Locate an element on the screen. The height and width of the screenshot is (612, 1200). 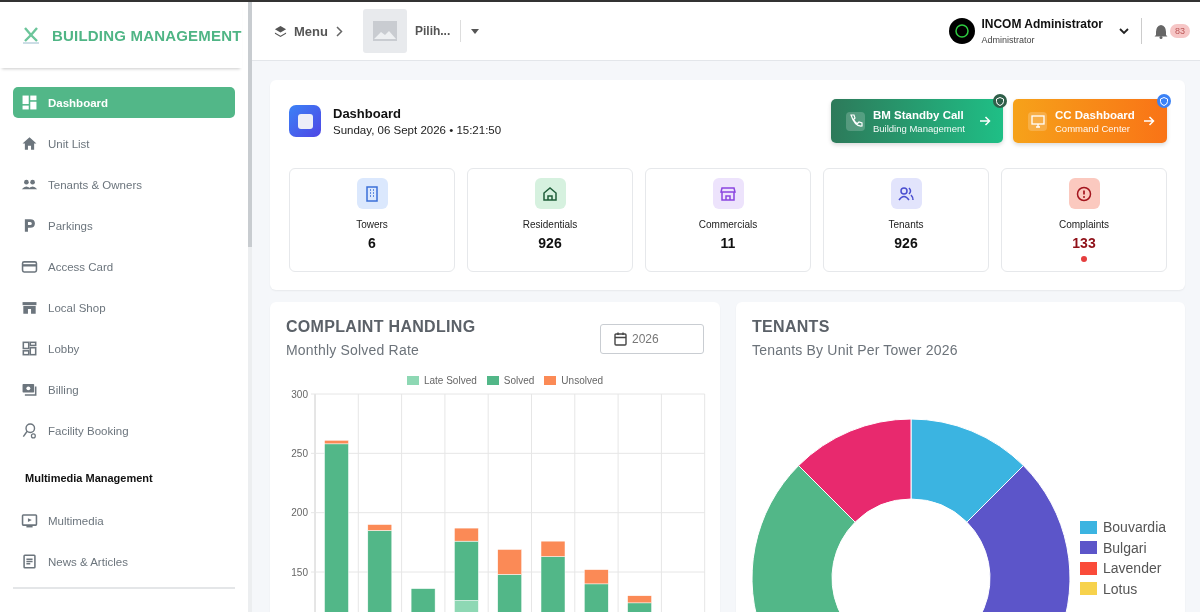
play-screen-icon is located at coordinates (29, 520).